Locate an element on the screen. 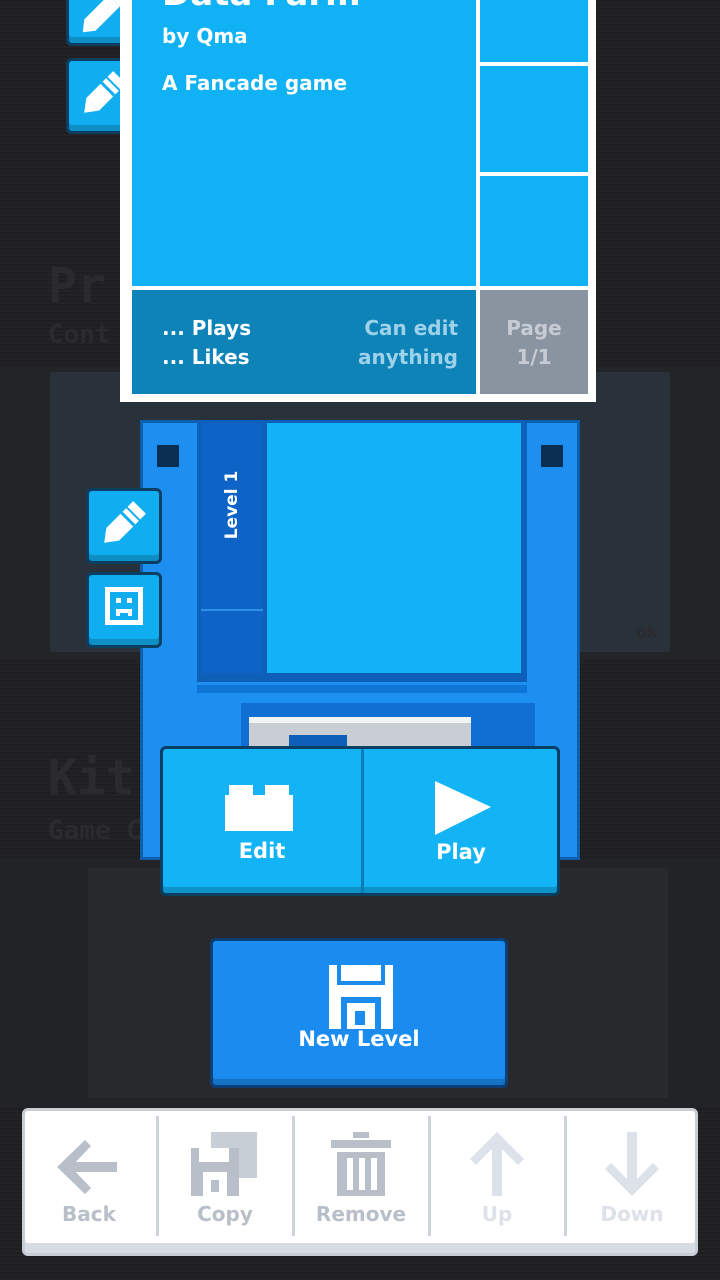 The height and width of the screenshot is (1280, 720). new-level-label: New Level is located at coordinates (359, 1039).